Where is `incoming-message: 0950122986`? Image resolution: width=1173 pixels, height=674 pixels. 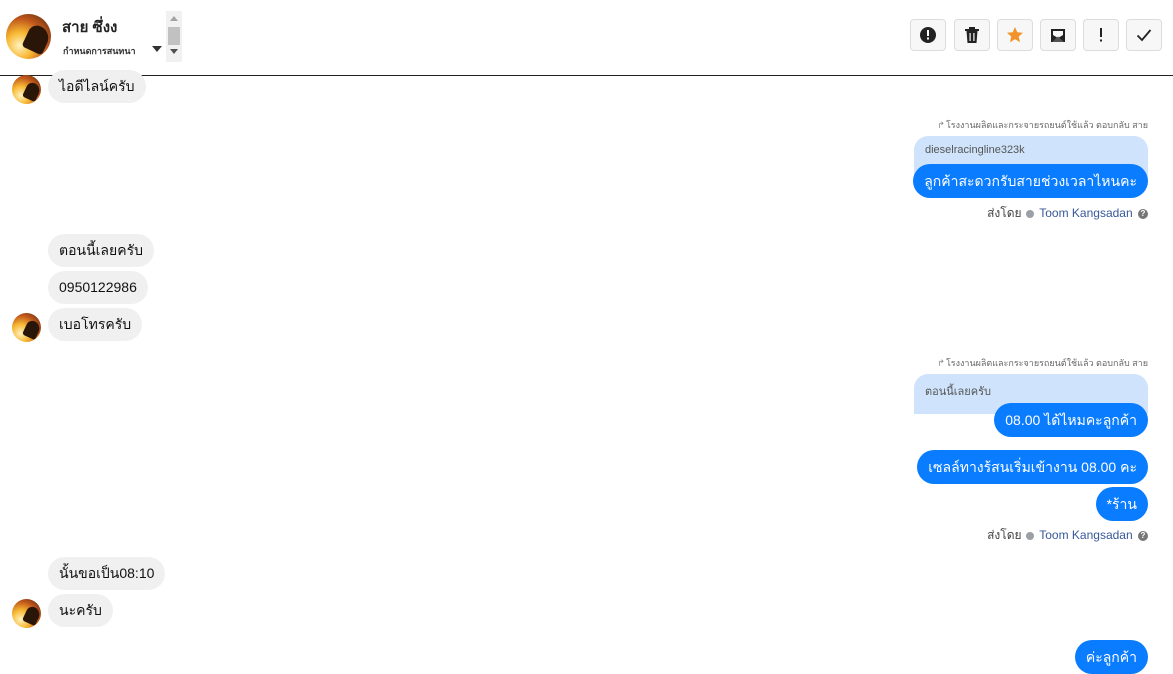 incoming-message: 0950122986 is located at coordinates (98, 287).